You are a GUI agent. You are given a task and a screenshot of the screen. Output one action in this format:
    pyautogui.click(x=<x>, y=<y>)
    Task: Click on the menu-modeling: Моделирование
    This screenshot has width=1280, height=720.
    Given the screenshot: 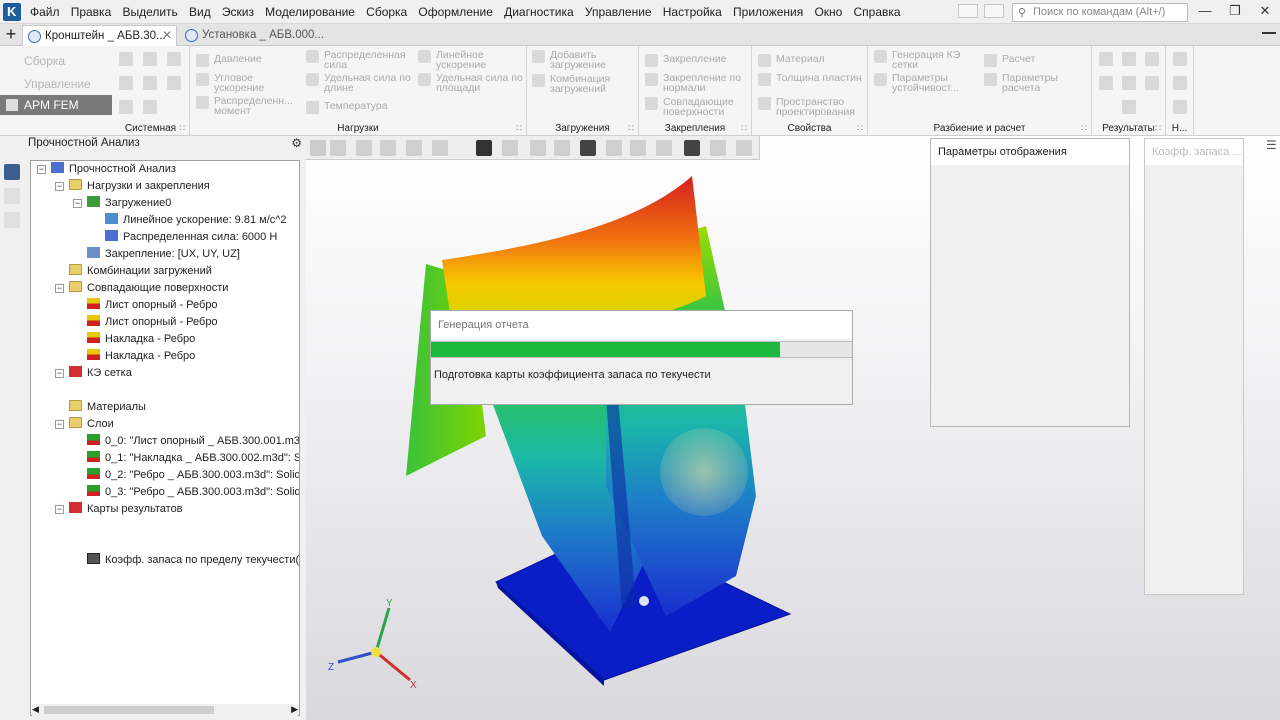 What is the action you would take?
    pyautogui.click(x=310, y=12)
    